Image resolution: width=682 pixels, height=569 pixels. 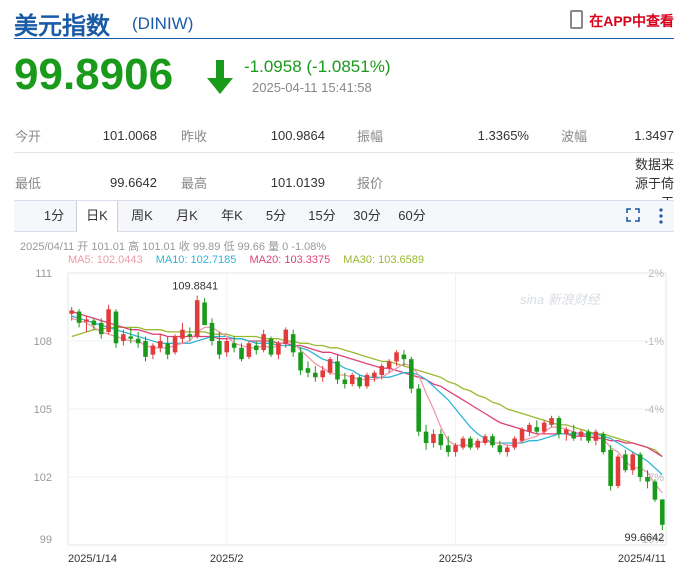 What do you see at coordinates (344, 38) in the screenshot?
I see `header-divider` at bounding box center [344, 38].